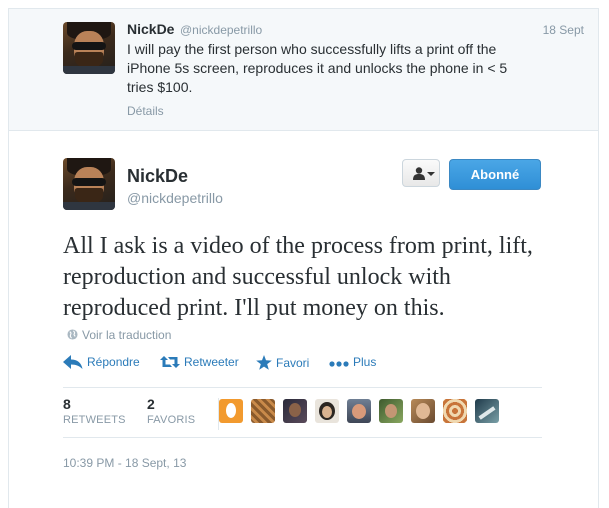 This screenshot has width=609, height=508. Describe the element at coordinates (171, 411) in the screenshot. I see `favorites-stat: 2 FAVORIS` at that location.